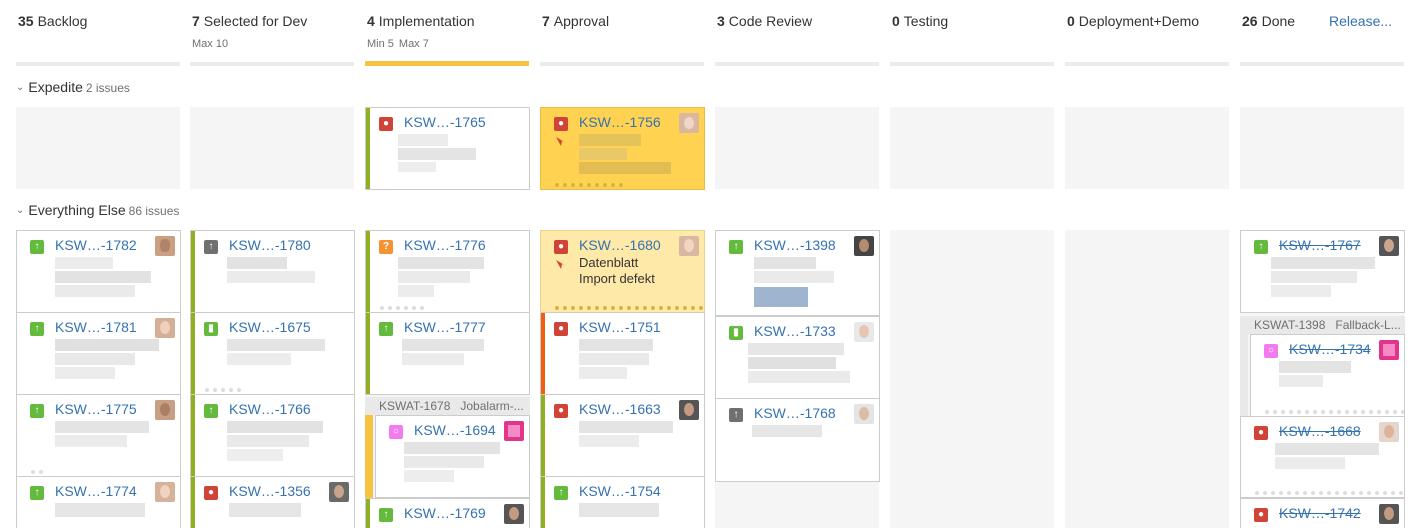 The width and height of the screenshot is (1418, 528). Describe the element at coordinates (445, 245) in the screenshot. I see `issue-key-link: KSW…-1776` at that location.